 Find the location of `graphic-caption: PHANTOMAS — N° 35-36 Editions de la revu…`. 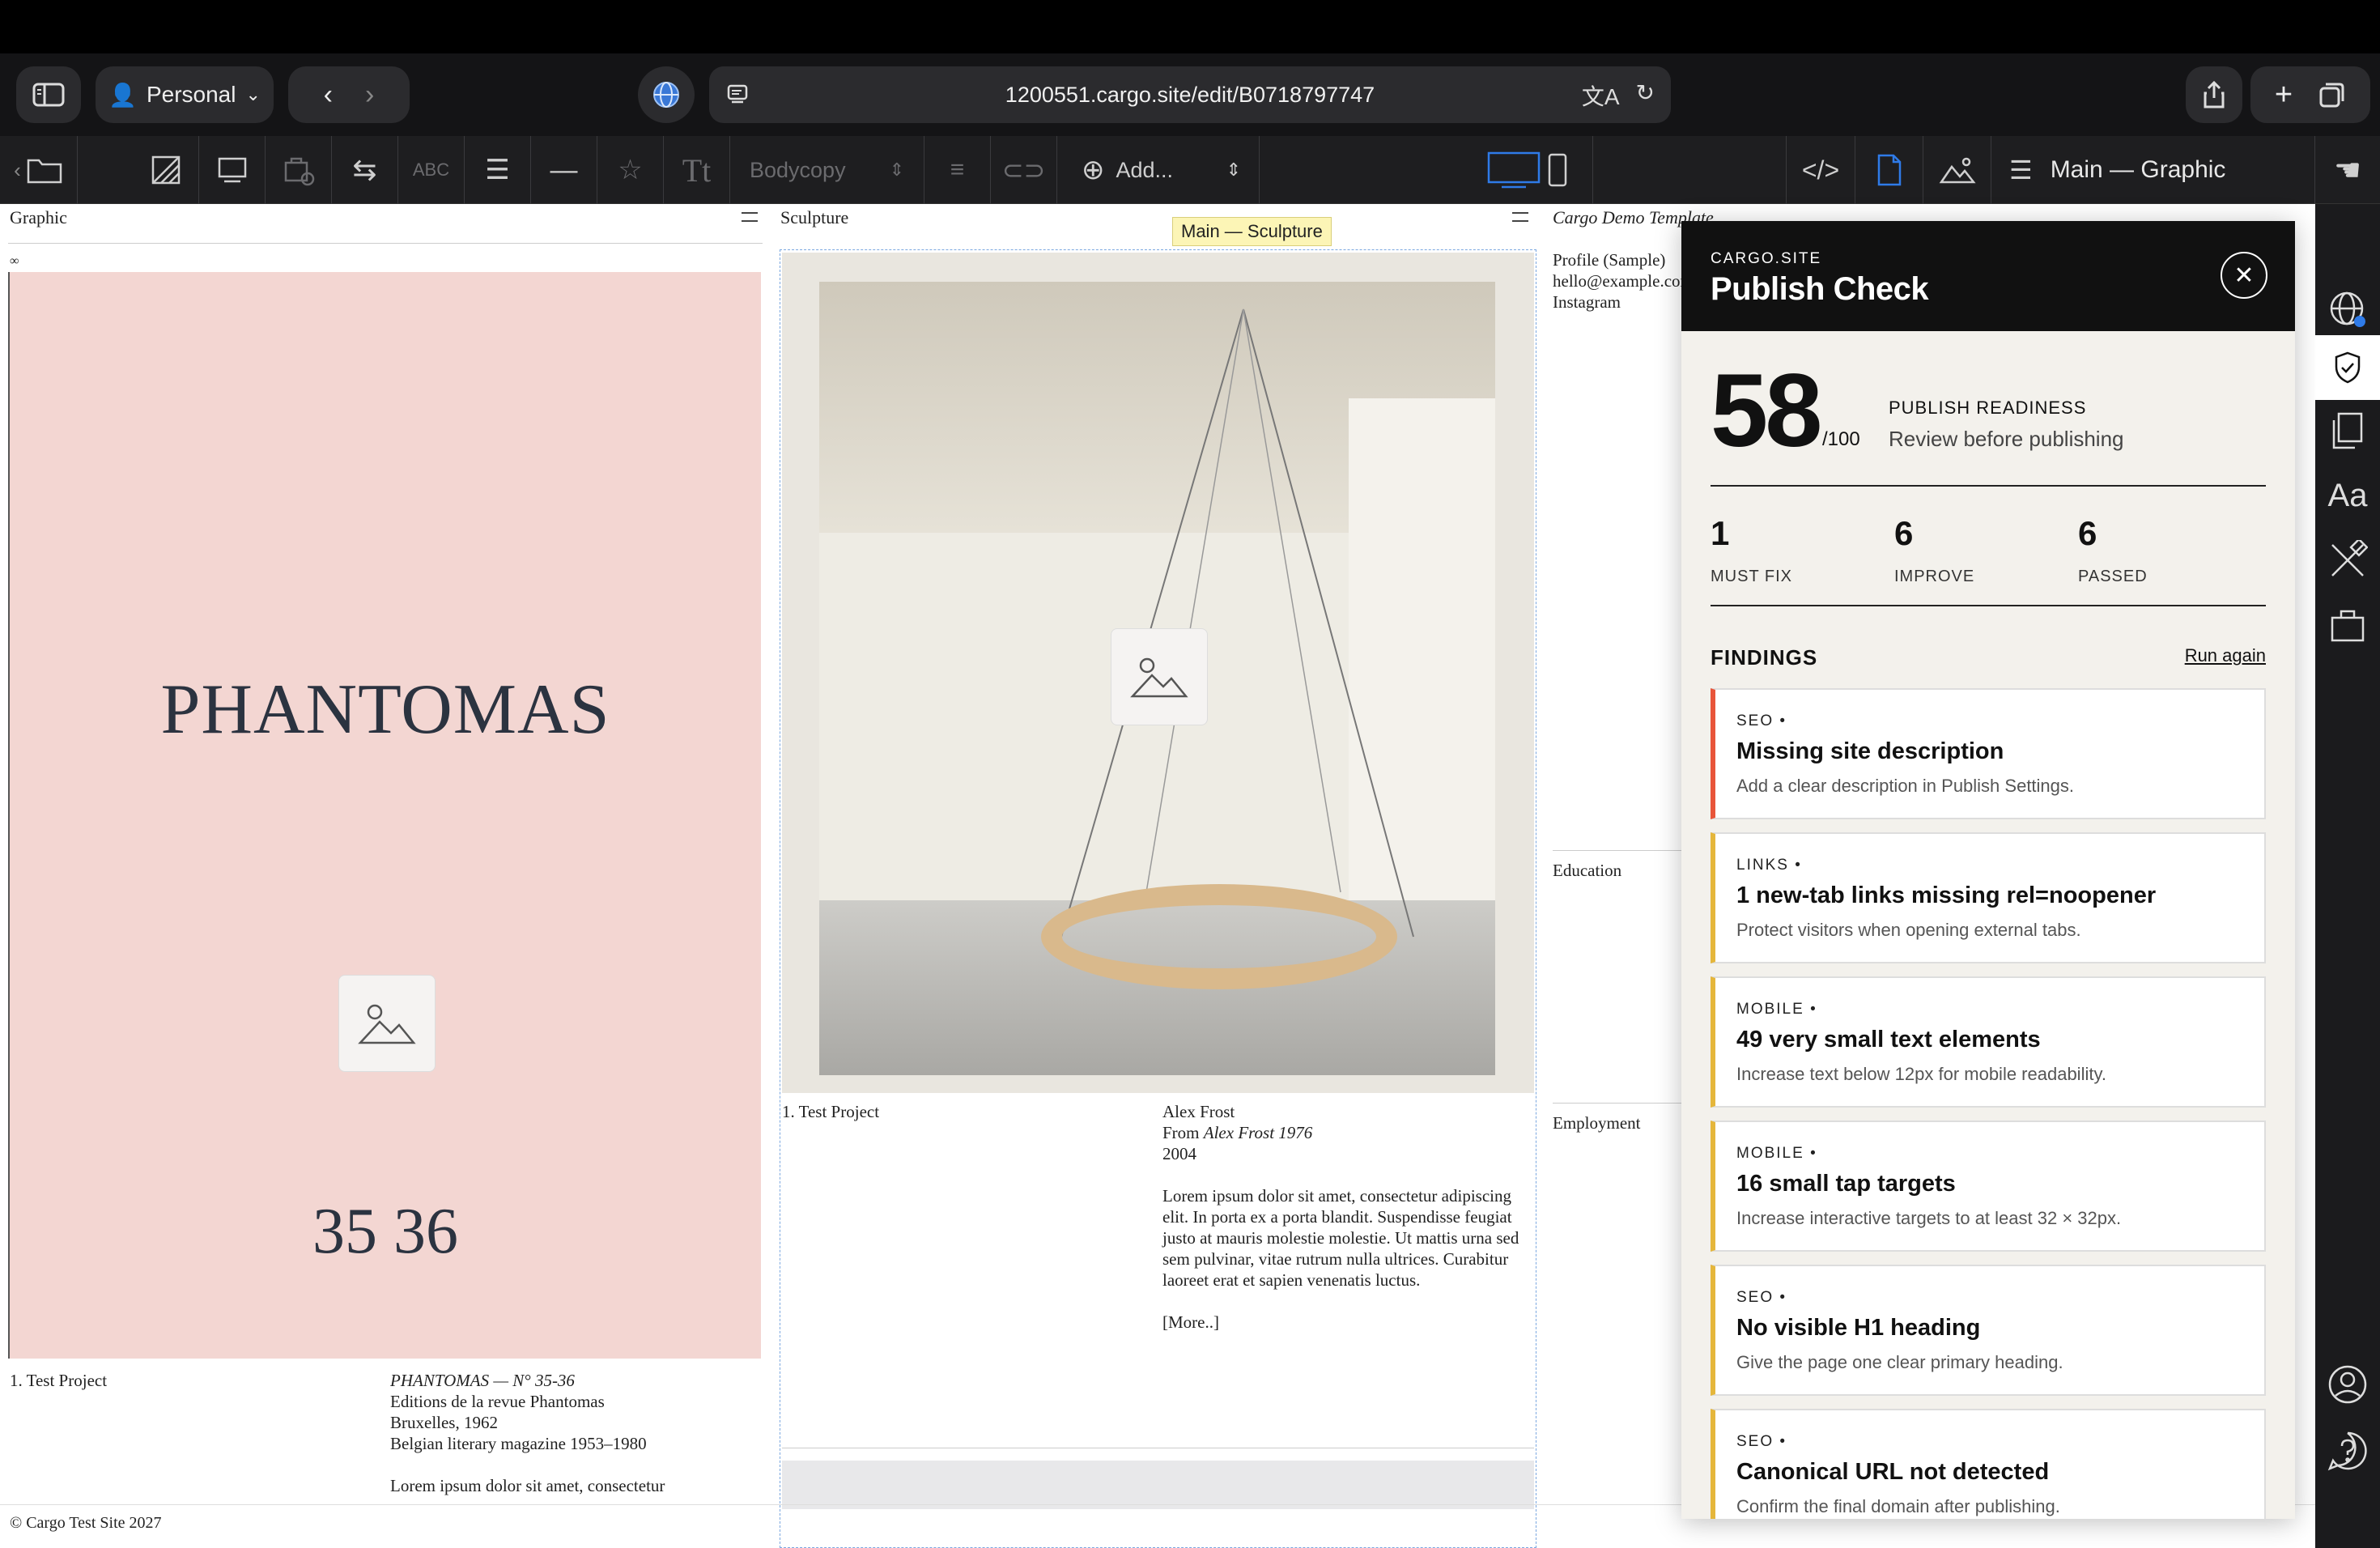

graphic-caption: PHANTOMAS — N° 35-36 Editions de la revu… is located at coordinates (568, 1433).